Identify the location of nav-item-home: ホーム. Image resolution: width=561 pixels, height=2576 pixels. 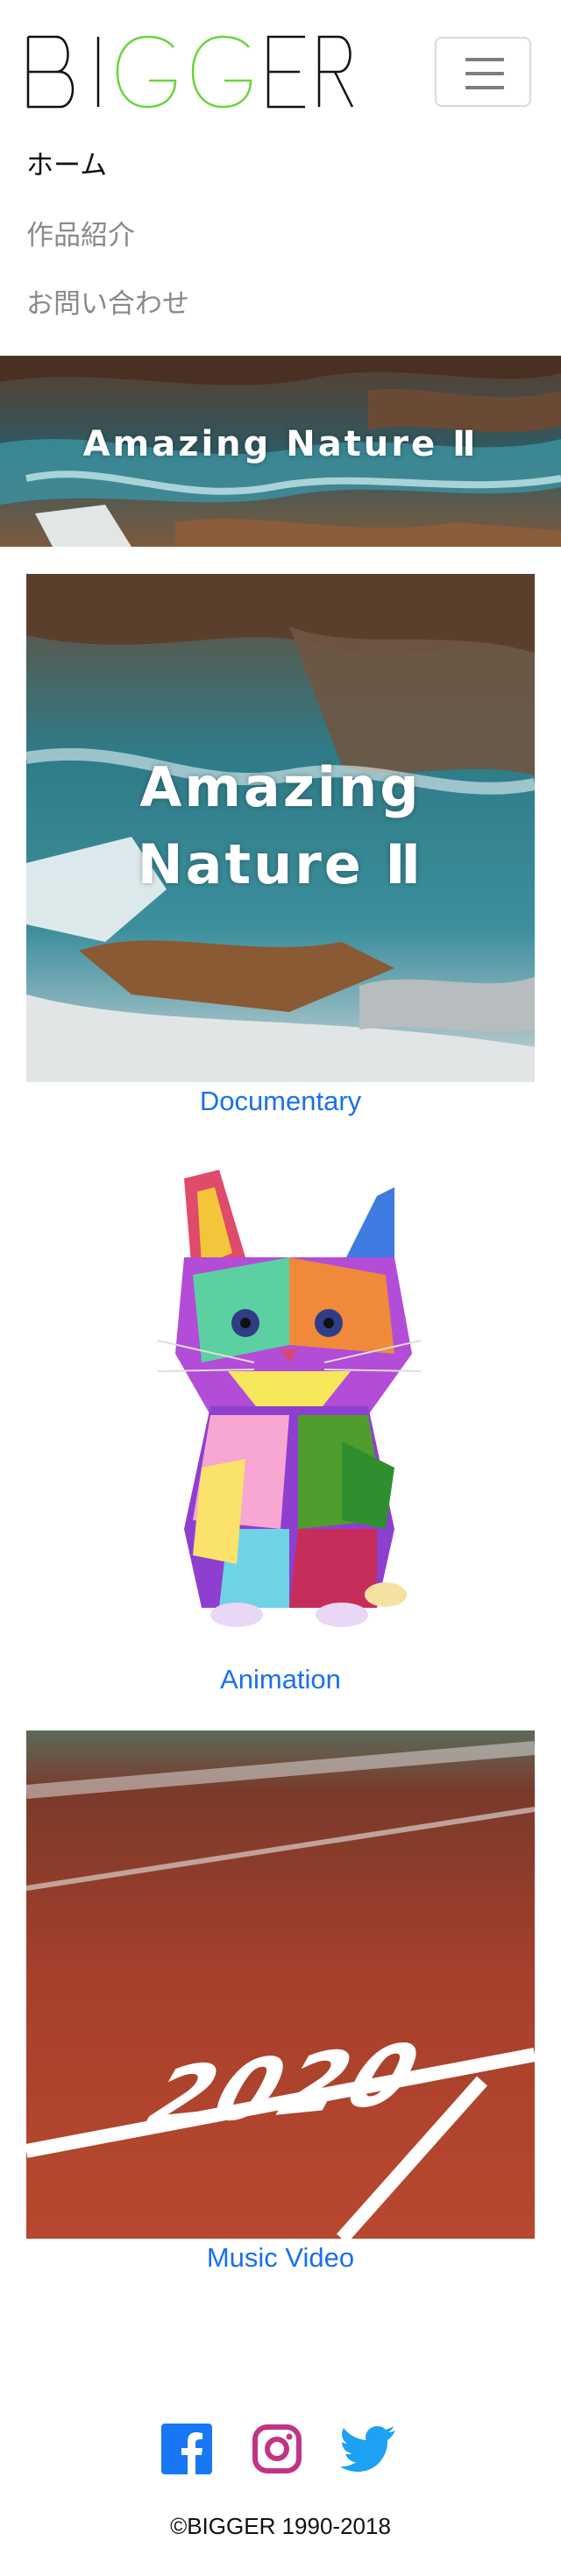
(67, 165).